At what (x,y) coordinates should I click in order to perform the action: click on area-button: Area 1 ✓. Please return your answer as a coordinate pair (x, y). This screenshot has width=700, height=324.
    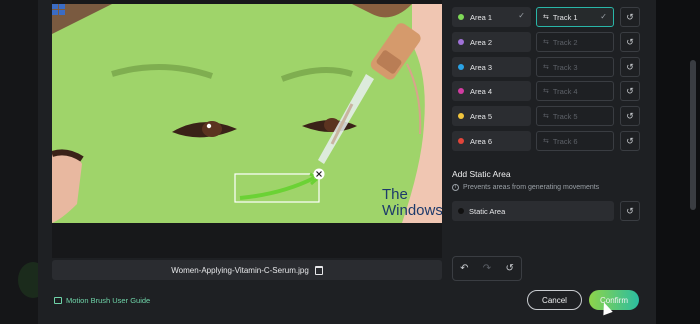
    Looking at the image, I should click on (491, 17).